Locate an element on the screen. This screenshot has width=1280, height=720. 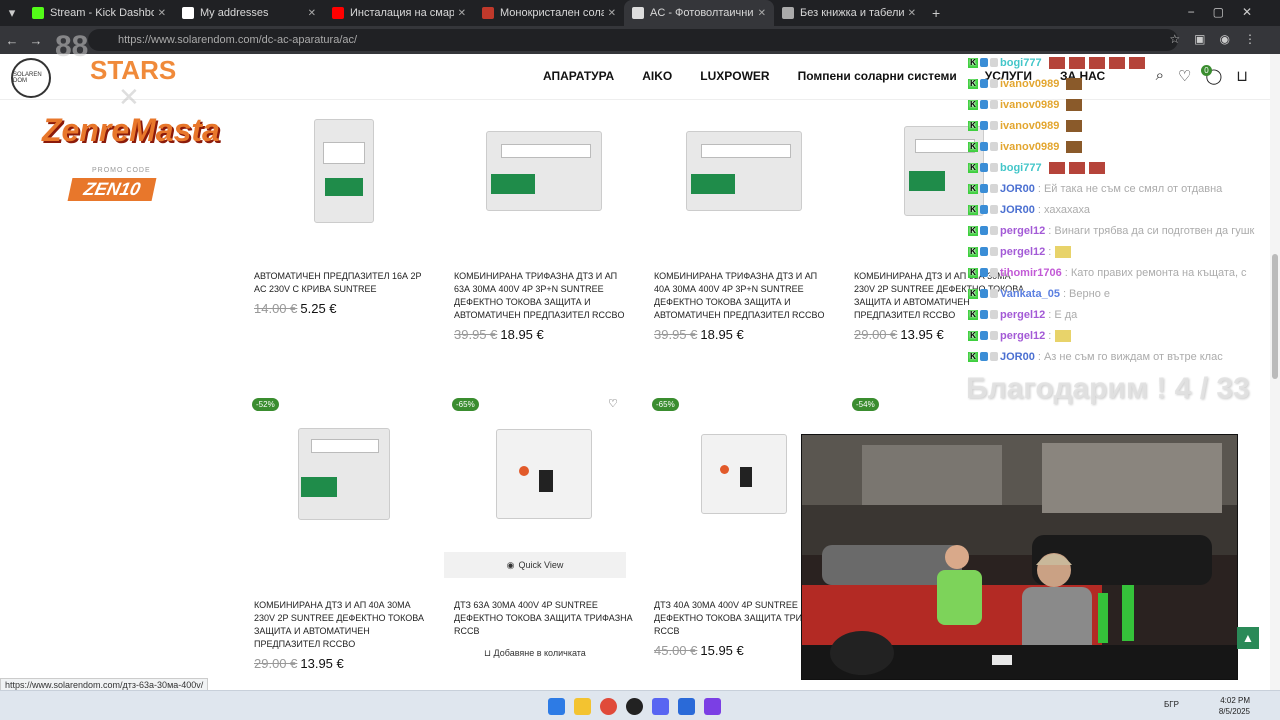
site-logo: SOLAREN DOM is located at coordinates (31, 78).